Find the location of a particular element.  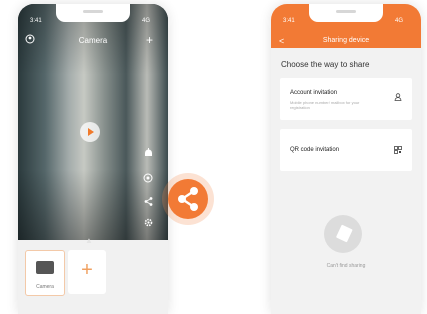

empty-state-text: Can't find sharing is located at coordinates (346, 266).